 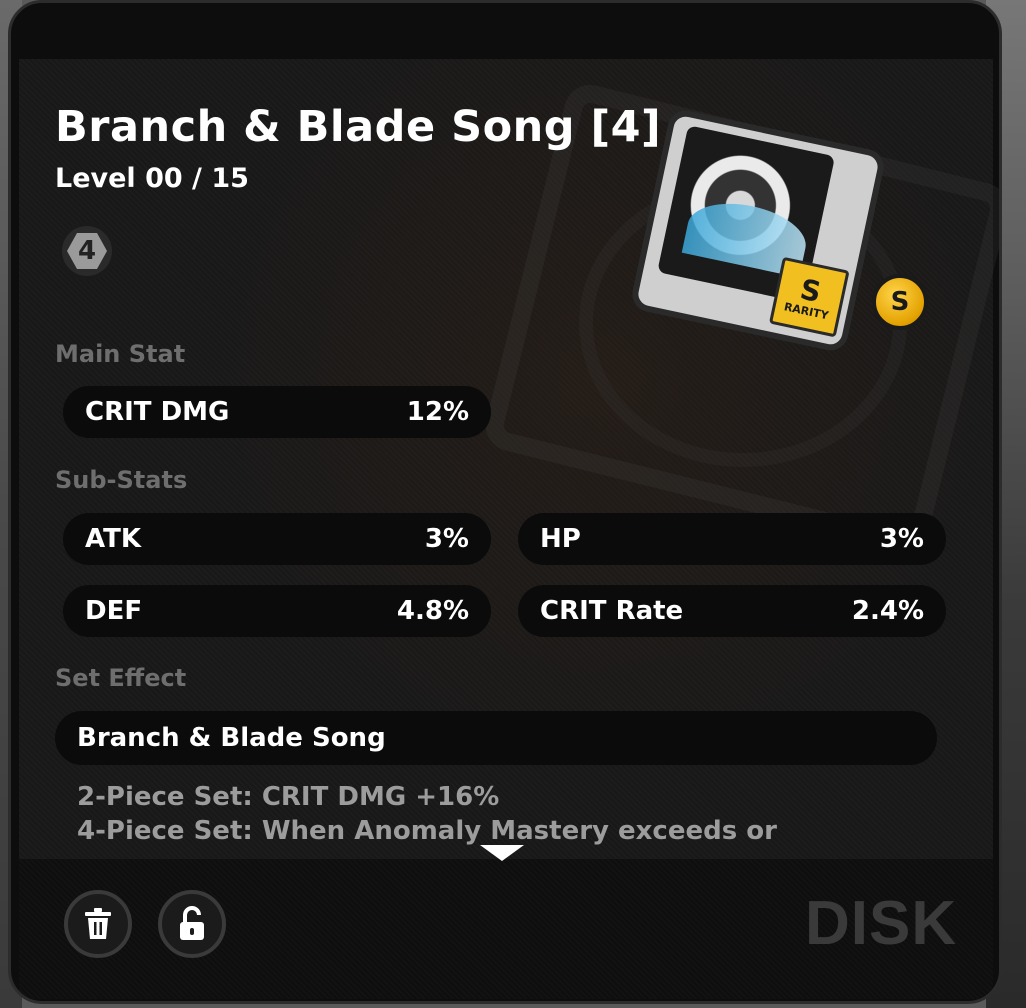 What do you see at coordinates (612, 611) in the screenshot?
I see `sub-stat-name: CRIT Rate` at bounding box center [612, 611].